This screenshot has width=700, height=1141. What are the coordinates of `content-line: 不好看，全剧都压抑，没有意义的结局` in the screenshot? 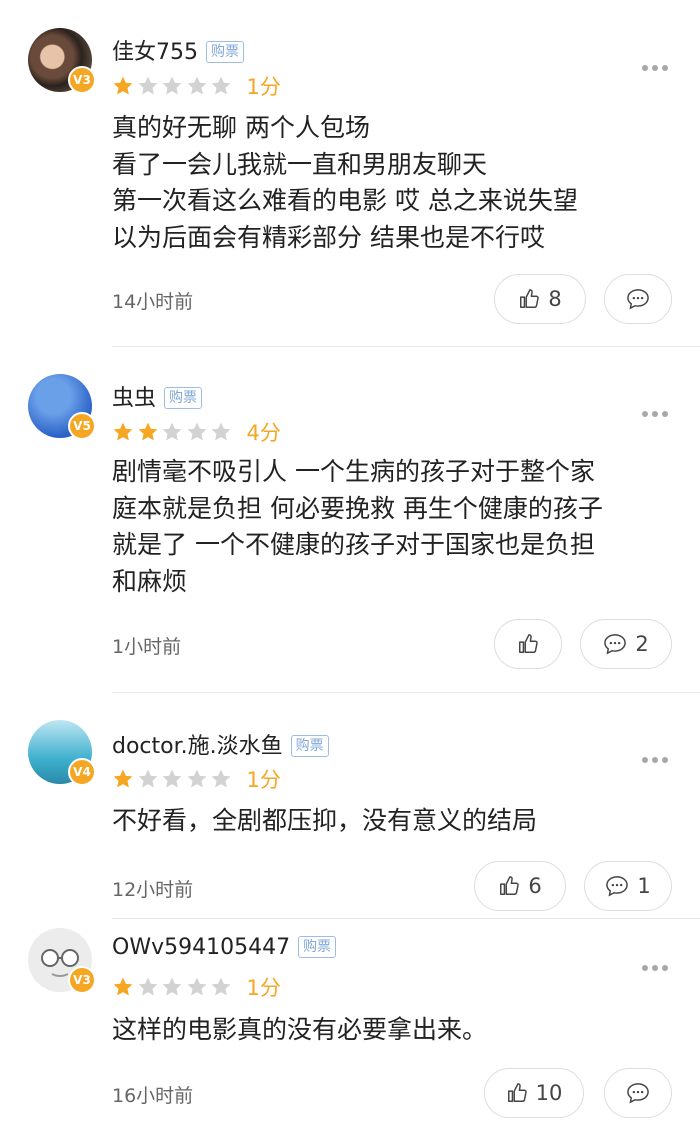 It's located at (325, 820).